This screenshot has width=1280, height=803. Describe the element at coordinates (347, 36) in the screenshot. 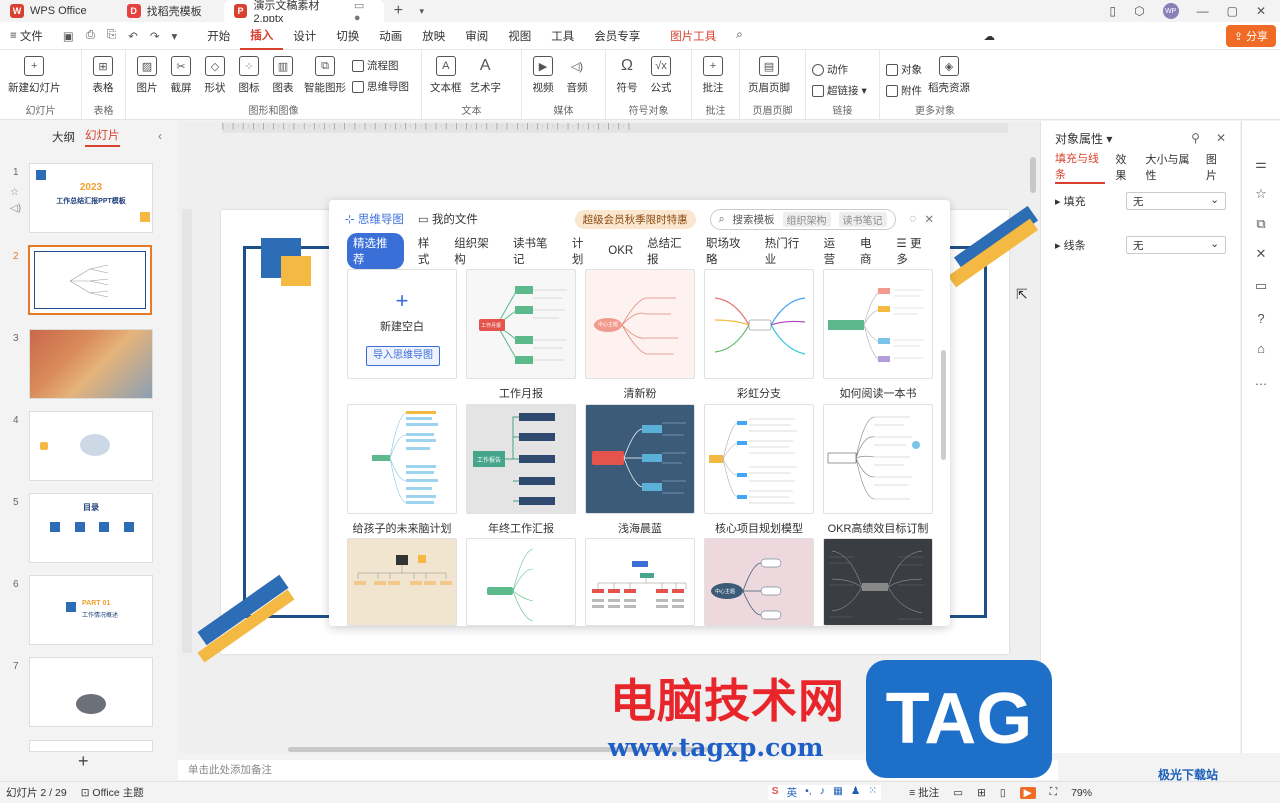

I see `menu-tab-transition: 切换` at that location.